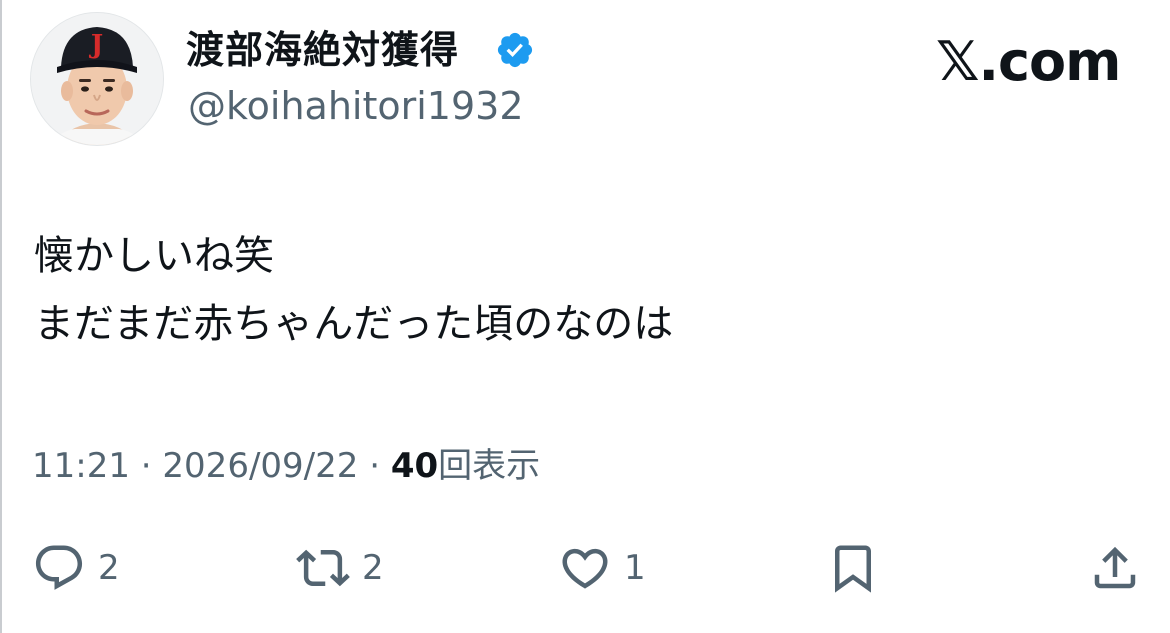 The height and width of the screenshot is (633, 1170). What do you see at coordinates (109, 568) in the screenshot?
I see `reply-count: 2` at bounding box center [109, 568].